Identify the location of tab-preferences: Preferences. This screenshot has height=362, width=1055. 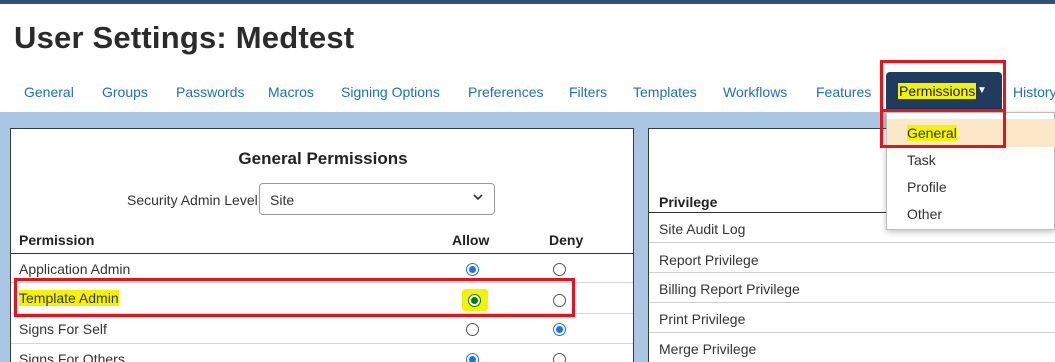
(505, 92).